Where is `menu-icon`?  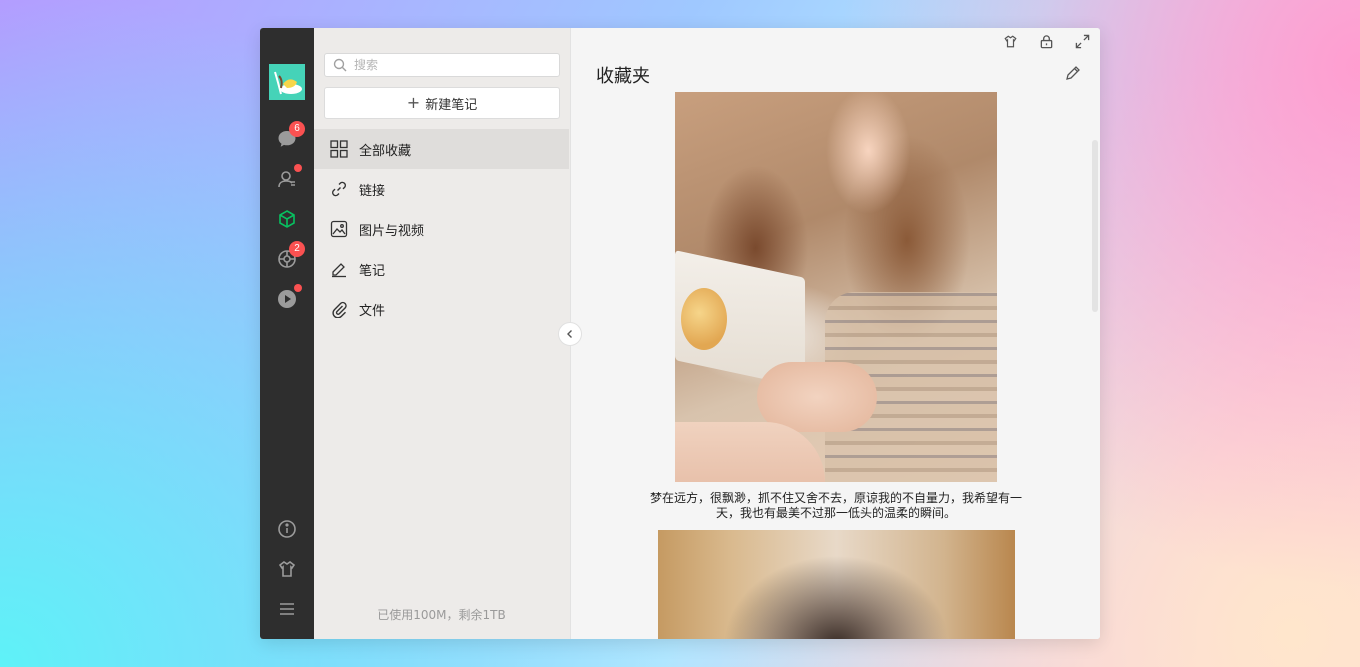
menu-icon is located at coordinates (287, 609).